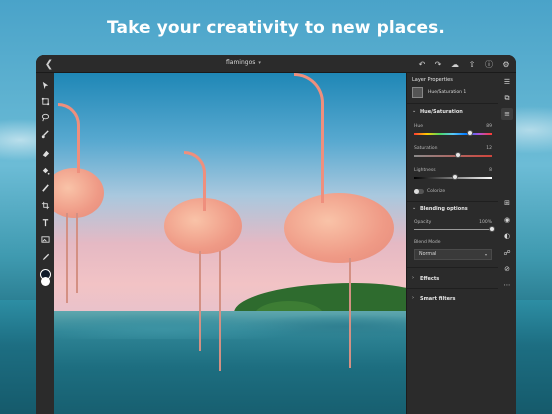 The image size is (552, 414). I want to click on fill-icon, so click(45, 171).